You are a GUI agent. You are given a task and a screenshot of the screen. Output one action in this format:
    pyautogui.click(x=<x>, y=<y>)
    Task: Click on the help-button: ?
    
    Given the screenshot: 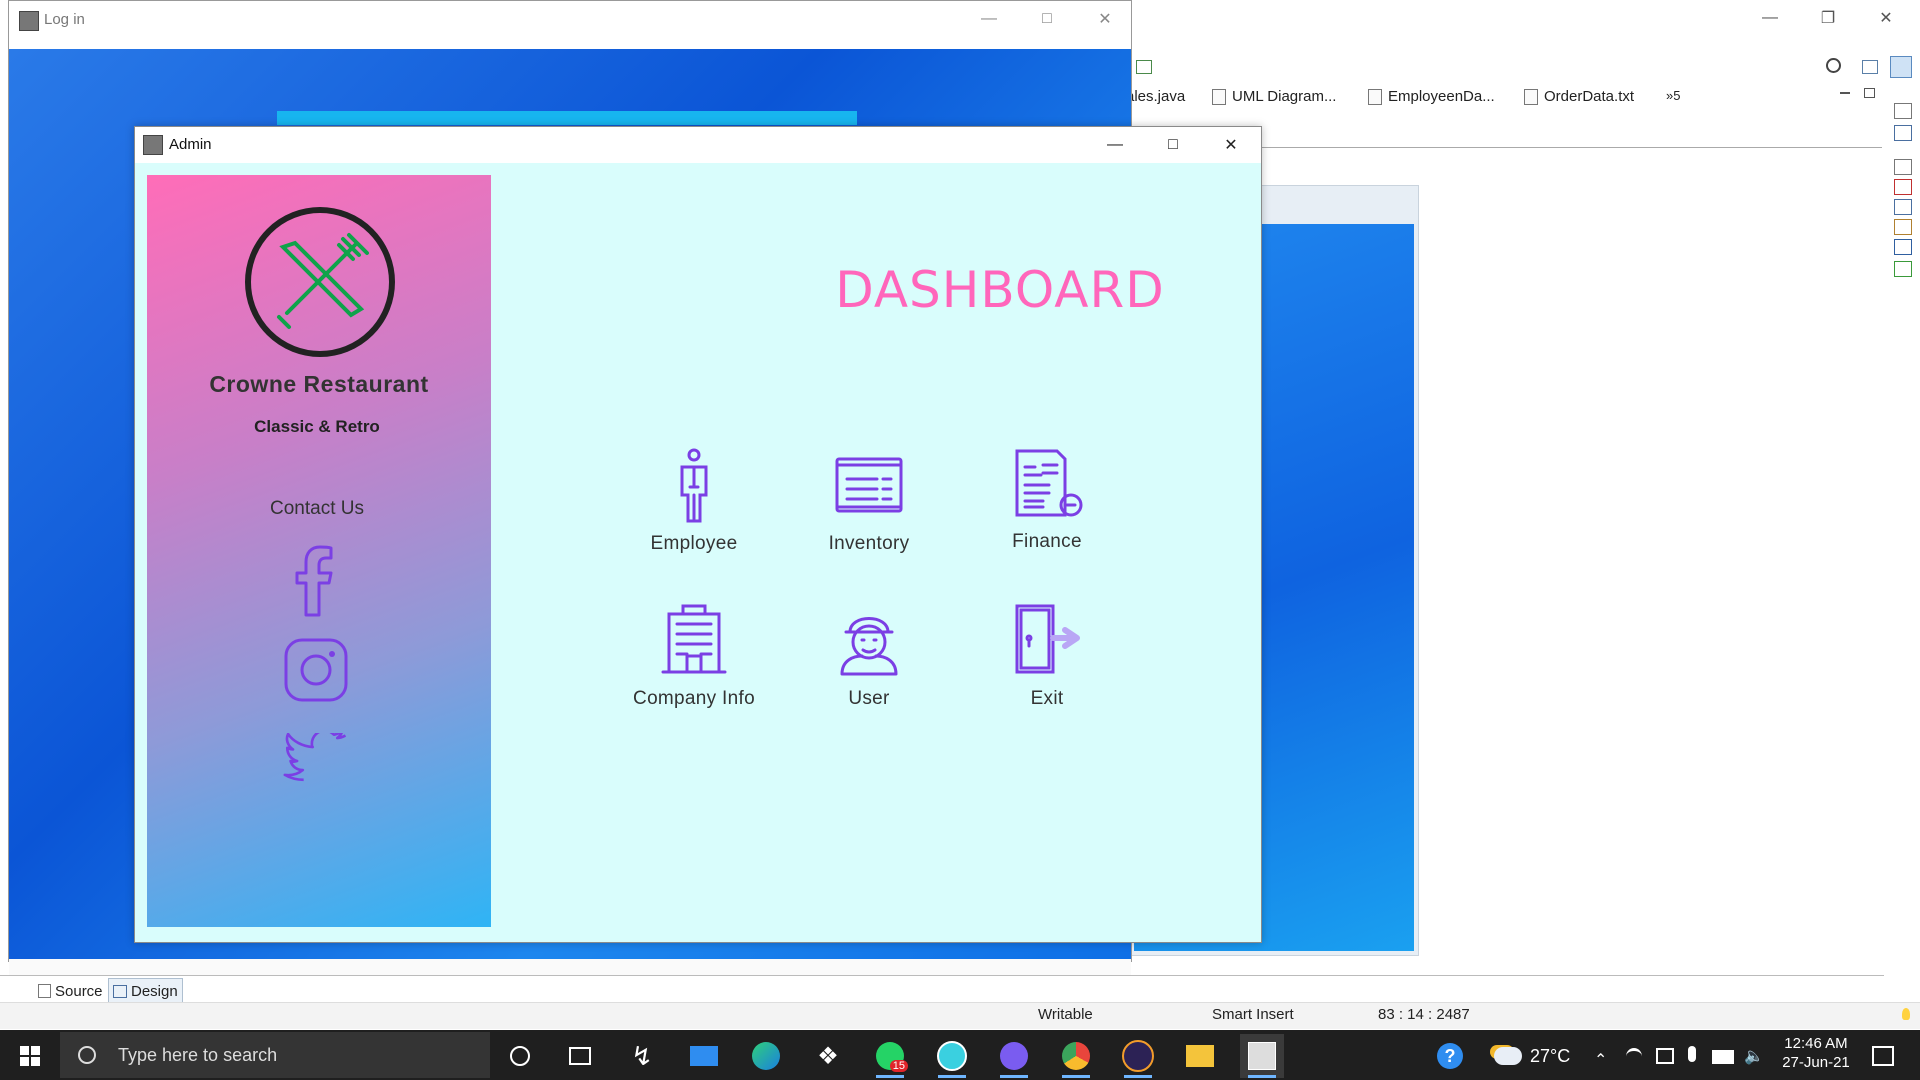 What is the action you would take?
    pyautogui.click(x=1450, y=1056)
    